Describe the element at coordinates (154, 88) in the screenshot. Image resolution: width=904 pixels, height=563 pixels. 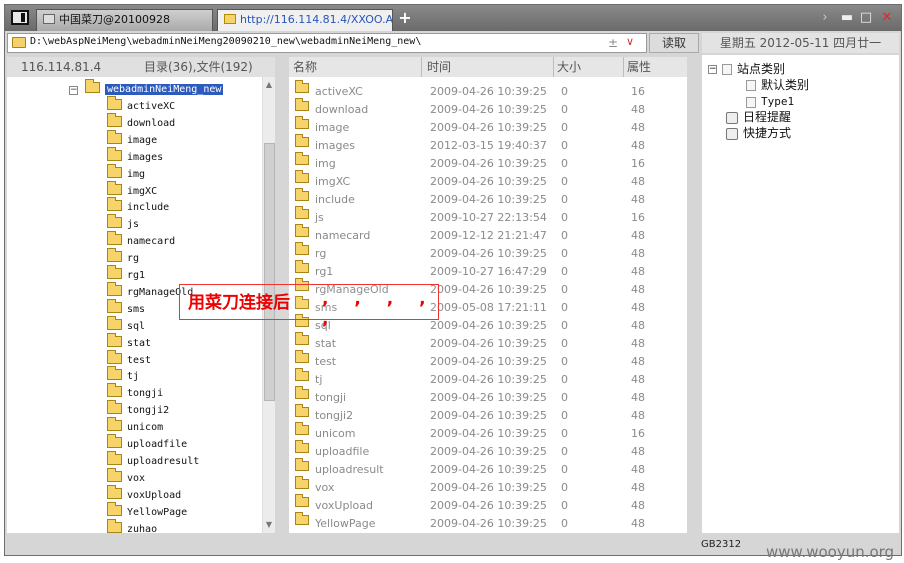
I see `tree-root: webadminNeiMeng_new` at that location.